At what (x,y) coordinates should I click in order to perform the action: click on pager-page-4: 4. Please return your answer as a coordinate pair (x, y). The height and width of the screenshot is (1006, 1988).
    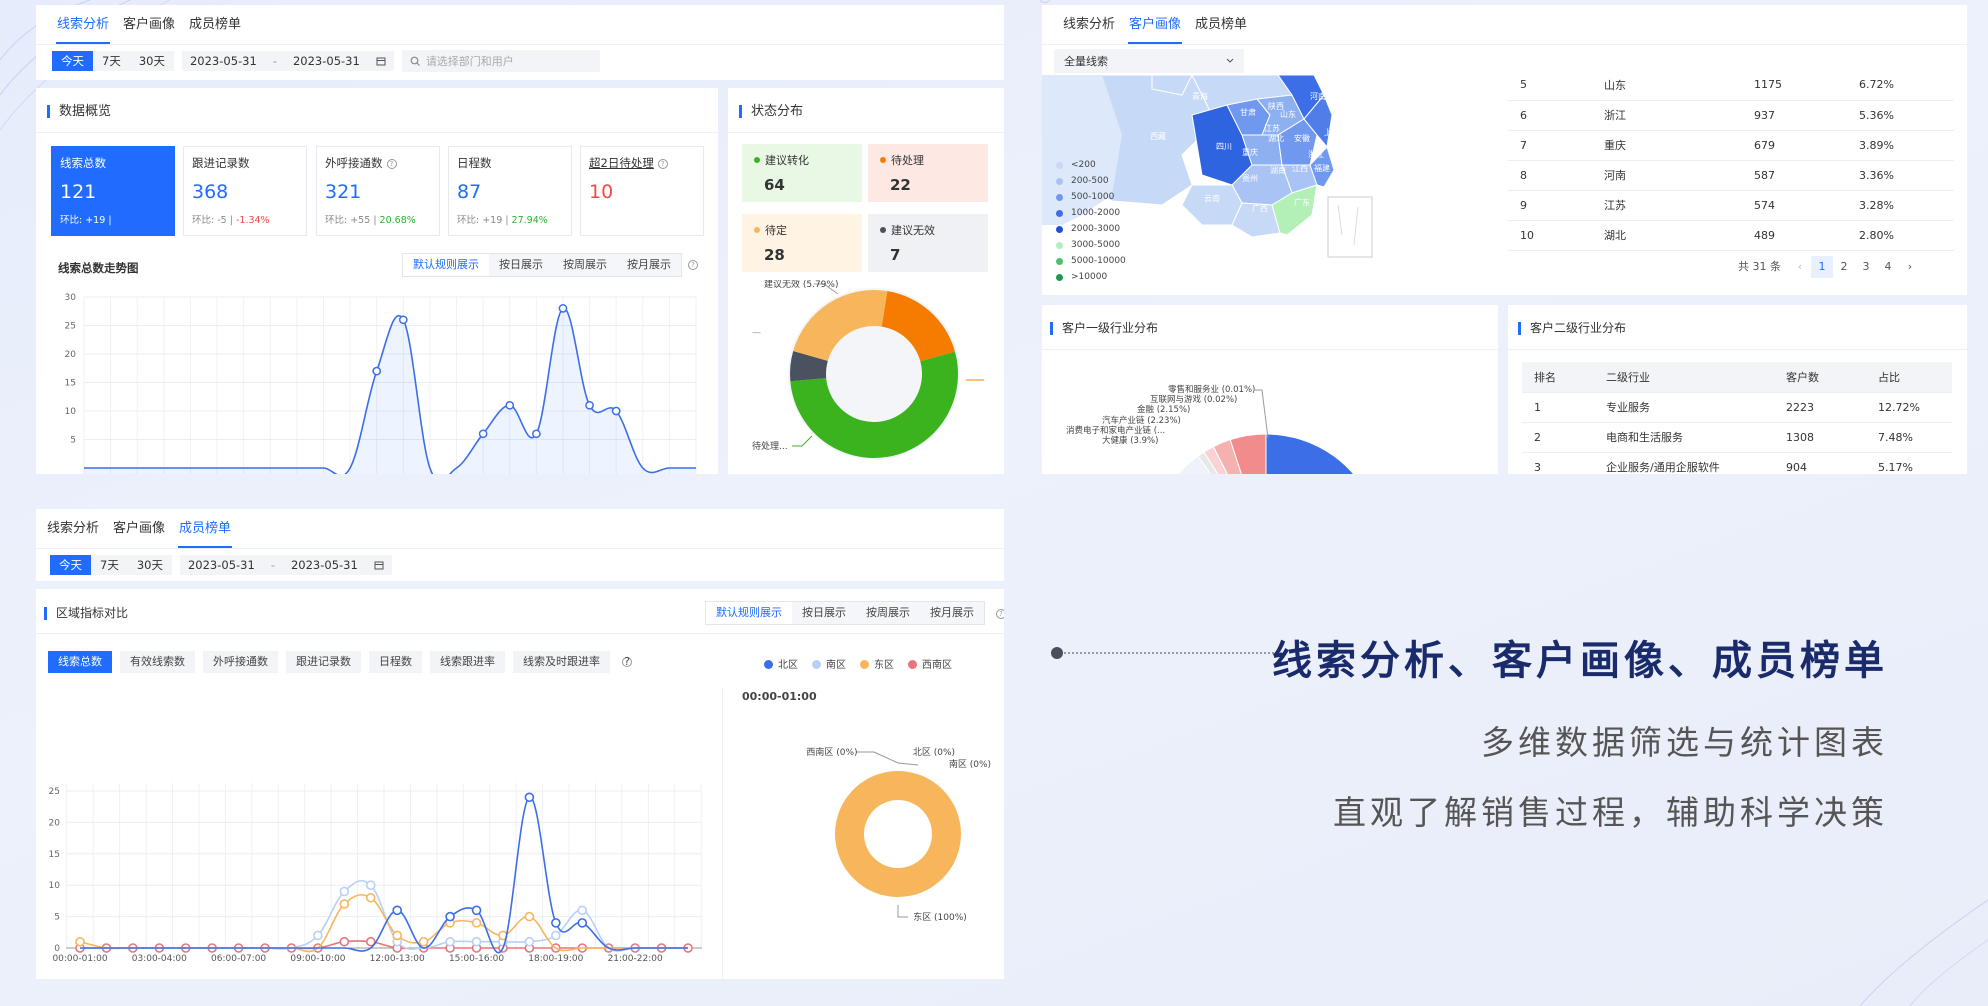
    Looking at the image, I should click on (1888, 267).